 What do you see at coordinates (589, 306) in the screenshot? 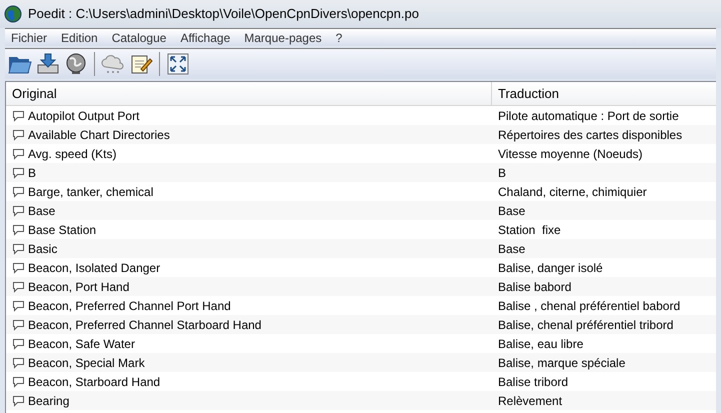
I see `table-cell-text: Balise , chenal préférentiel babord` at bounding box center [589, 306].